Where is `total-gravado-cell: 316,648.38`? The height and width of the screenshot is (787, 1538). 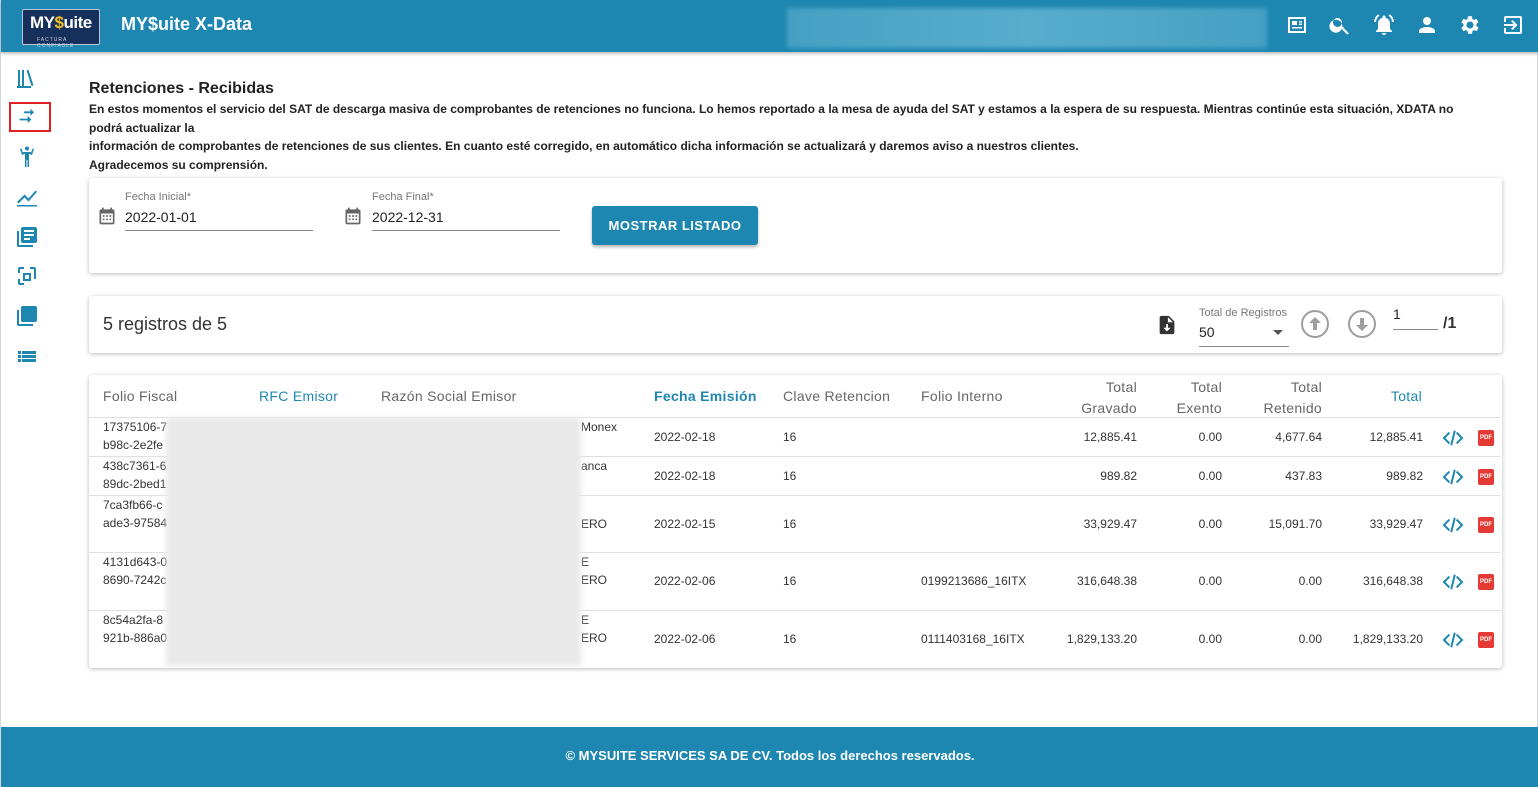 total-gravado-cell: 316,648.38 is located at coordinates (1106, 581).